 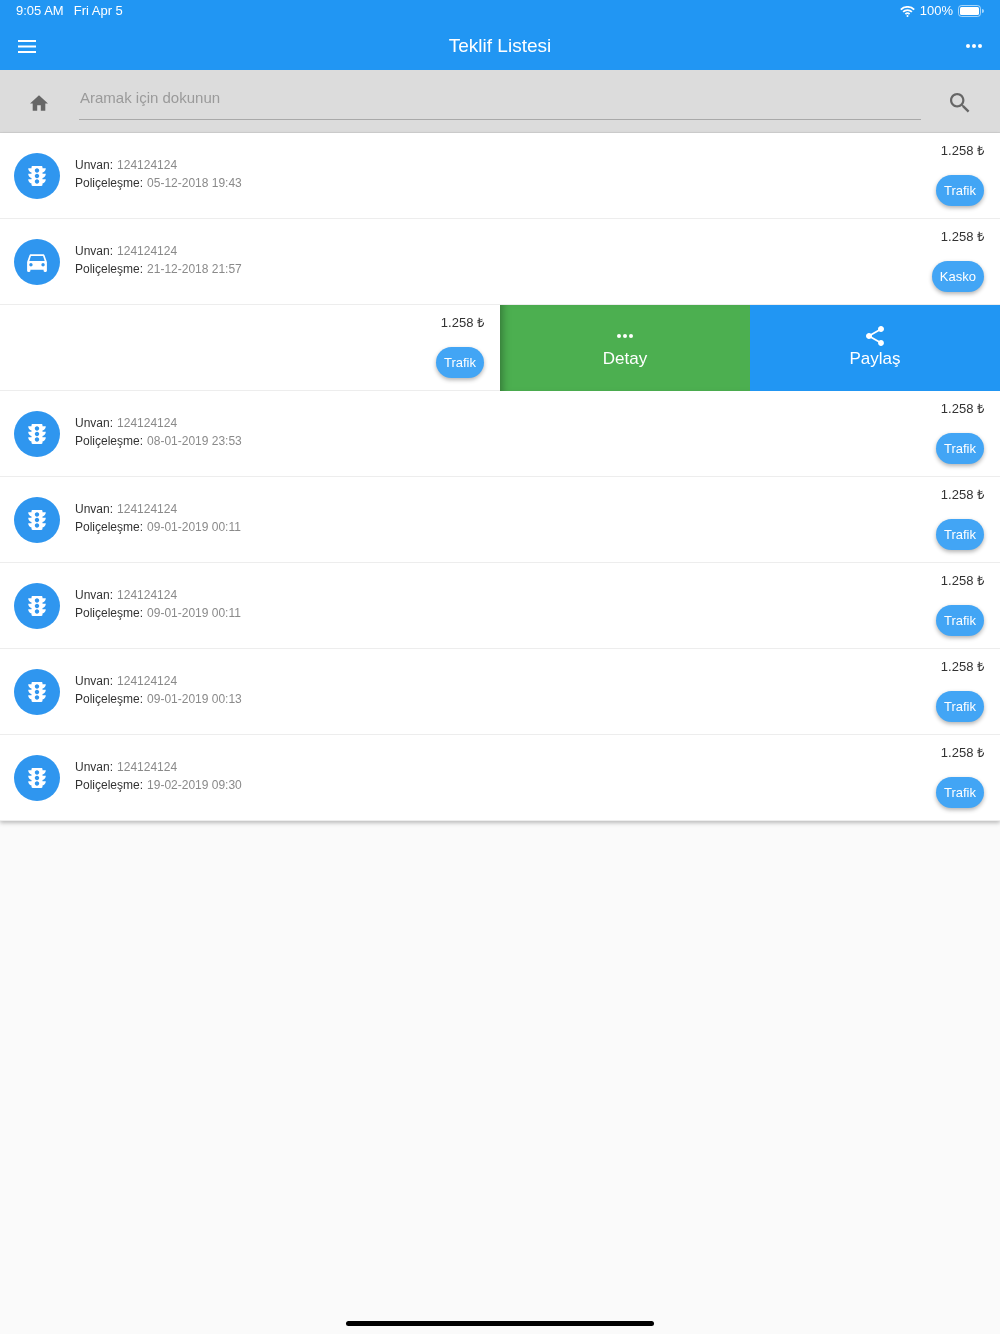 I want to click on offer-row: Unvan: 124124124 Poliçeleşme: 09-01-2019 00:13 1.258 ₺ Trafik, so click(x=500, y=692).